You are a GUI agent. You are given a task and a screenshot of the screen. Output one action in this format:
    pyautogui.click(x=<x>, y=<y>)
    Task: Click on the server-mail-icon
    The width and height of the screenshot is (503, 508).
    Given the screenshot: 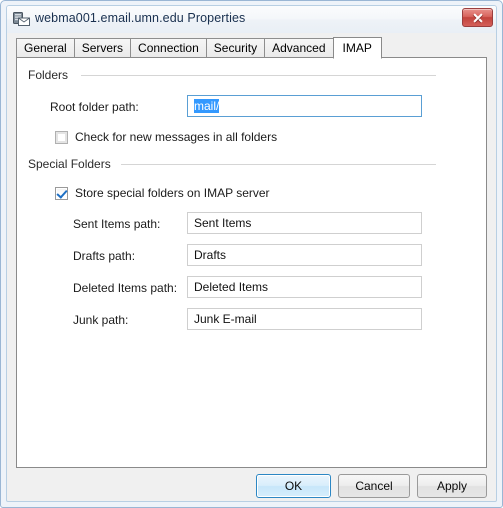 What is the action you would take?
    pyautogui.click(x=21, y=19)
    